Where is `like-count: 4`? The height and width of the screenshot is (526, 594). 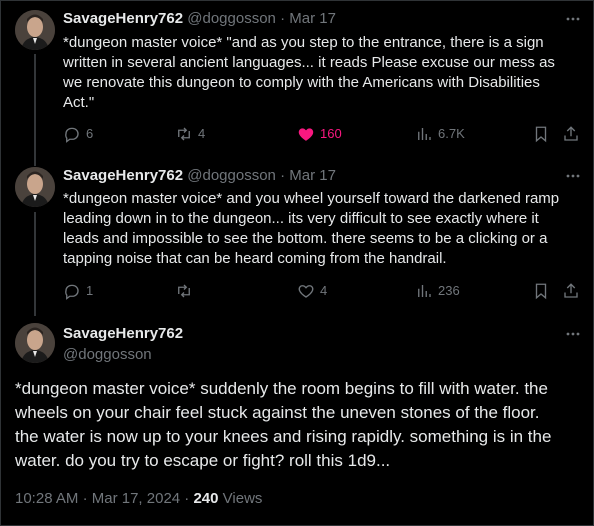 like-count: 4 is located at coordinates (324, 290).